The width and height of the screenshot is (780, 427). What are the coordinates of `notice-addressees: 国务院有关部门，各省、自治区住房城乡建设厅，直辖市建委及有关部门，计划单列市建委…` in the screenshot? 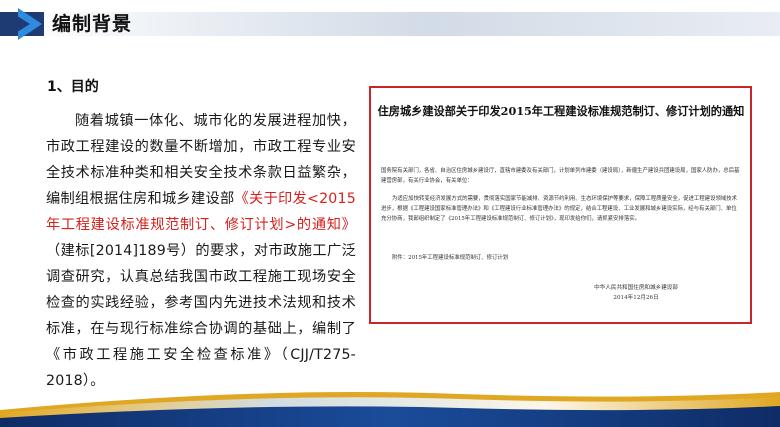 It's located at (560, 176).